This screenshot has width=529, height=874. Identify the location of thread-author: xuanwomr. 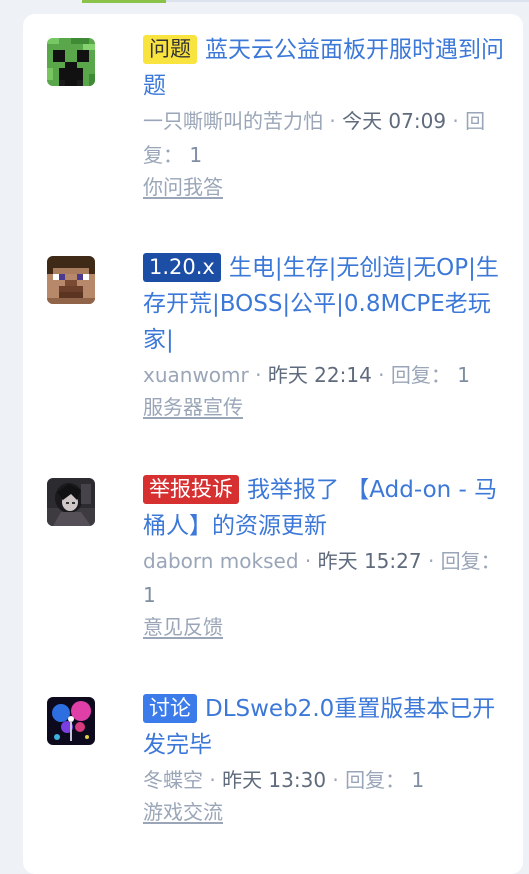
(196, 375).